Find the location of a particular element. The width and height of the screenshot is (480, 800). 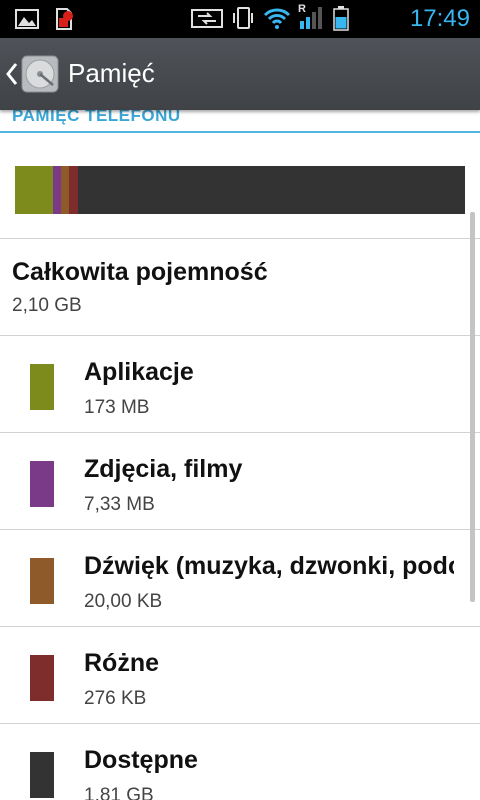

item-value: 20,00 KB is located at coordinates (123, 601).